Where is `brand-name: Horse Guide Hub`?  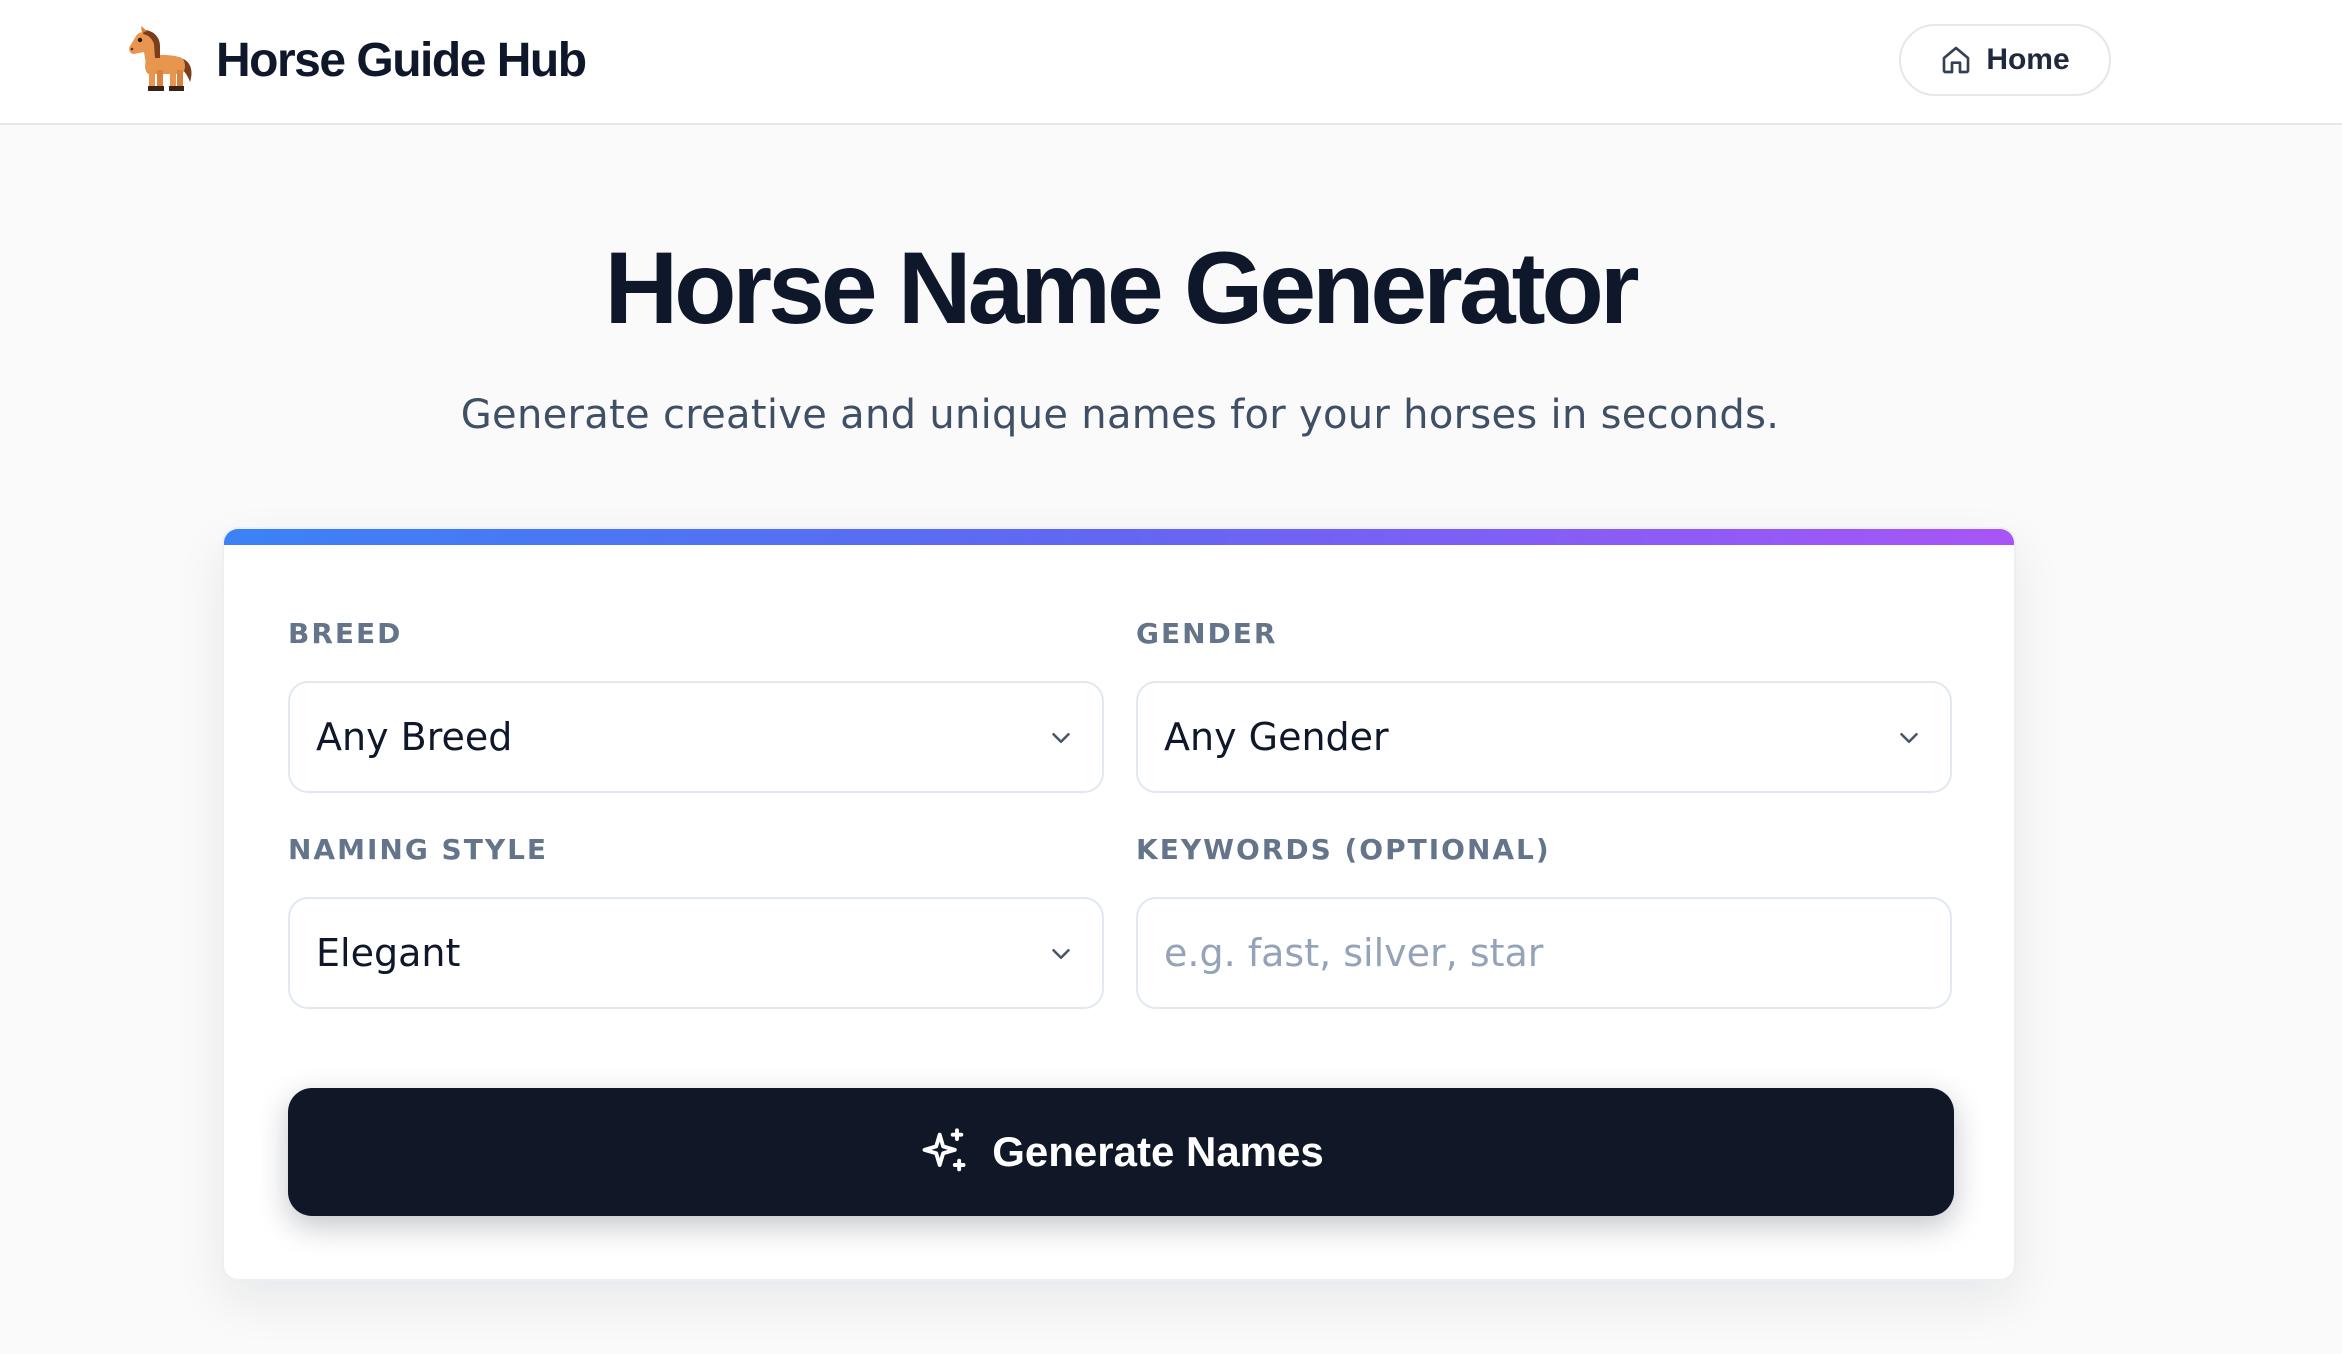
brand-name: Horse Guide Hub is located at coordinates (401, 60).